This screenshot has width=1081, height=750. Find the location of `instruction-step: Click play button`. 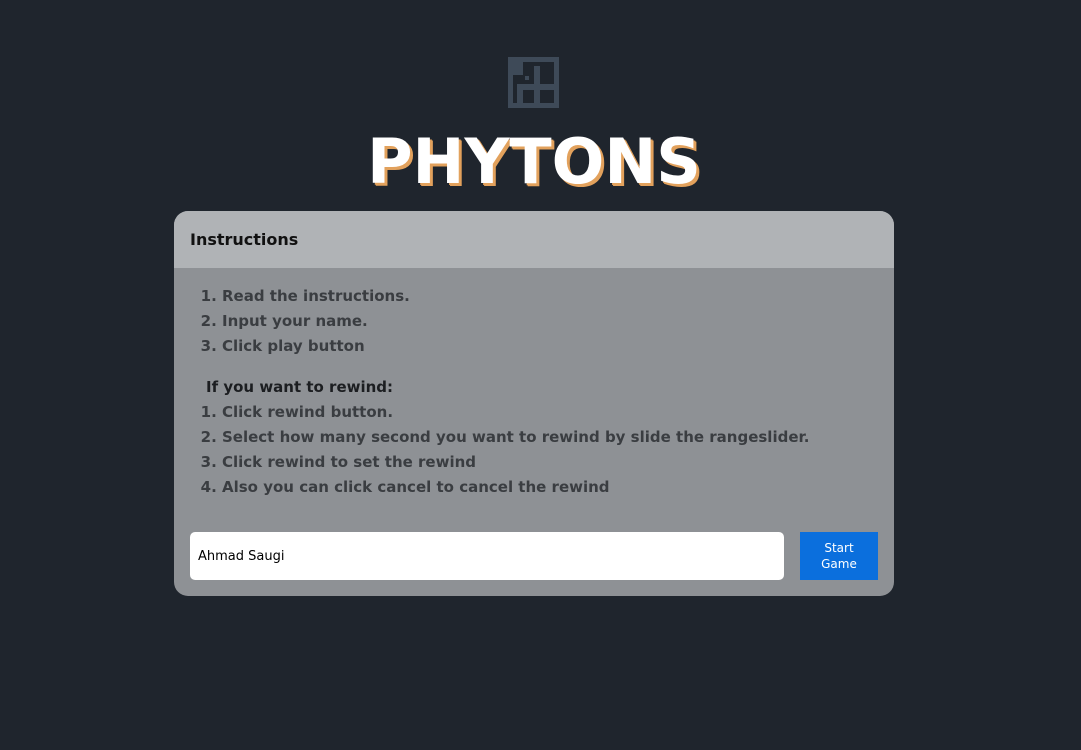

instruction-step: Click play button is located at coordinates (316, 346).